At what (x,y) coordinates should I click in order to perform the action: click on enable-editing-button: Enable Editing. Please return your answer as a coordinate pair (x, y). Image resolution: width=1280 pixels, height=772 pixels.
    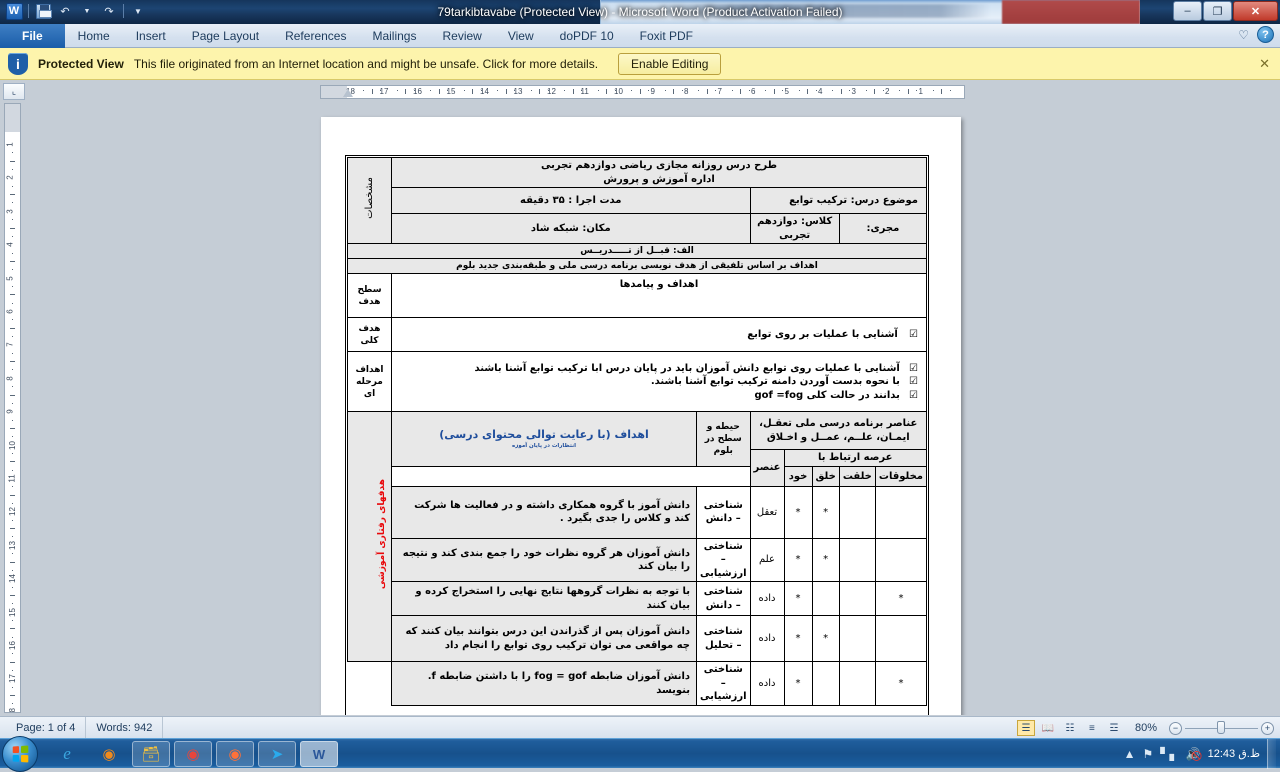
    Looking at the image, I should click on (670, 63).